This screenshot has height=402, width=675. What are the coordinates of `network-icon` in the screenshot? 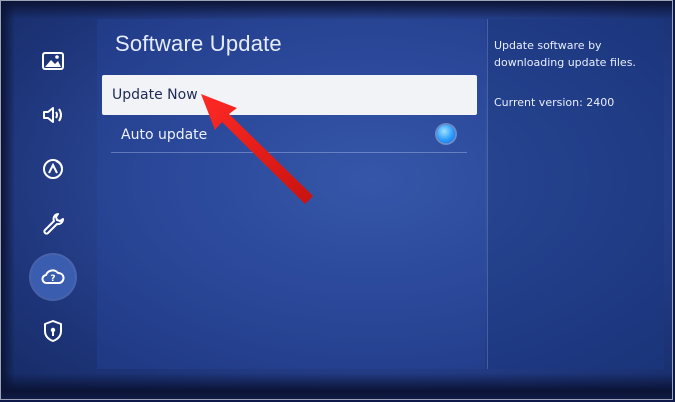 It's located at (53, 169).